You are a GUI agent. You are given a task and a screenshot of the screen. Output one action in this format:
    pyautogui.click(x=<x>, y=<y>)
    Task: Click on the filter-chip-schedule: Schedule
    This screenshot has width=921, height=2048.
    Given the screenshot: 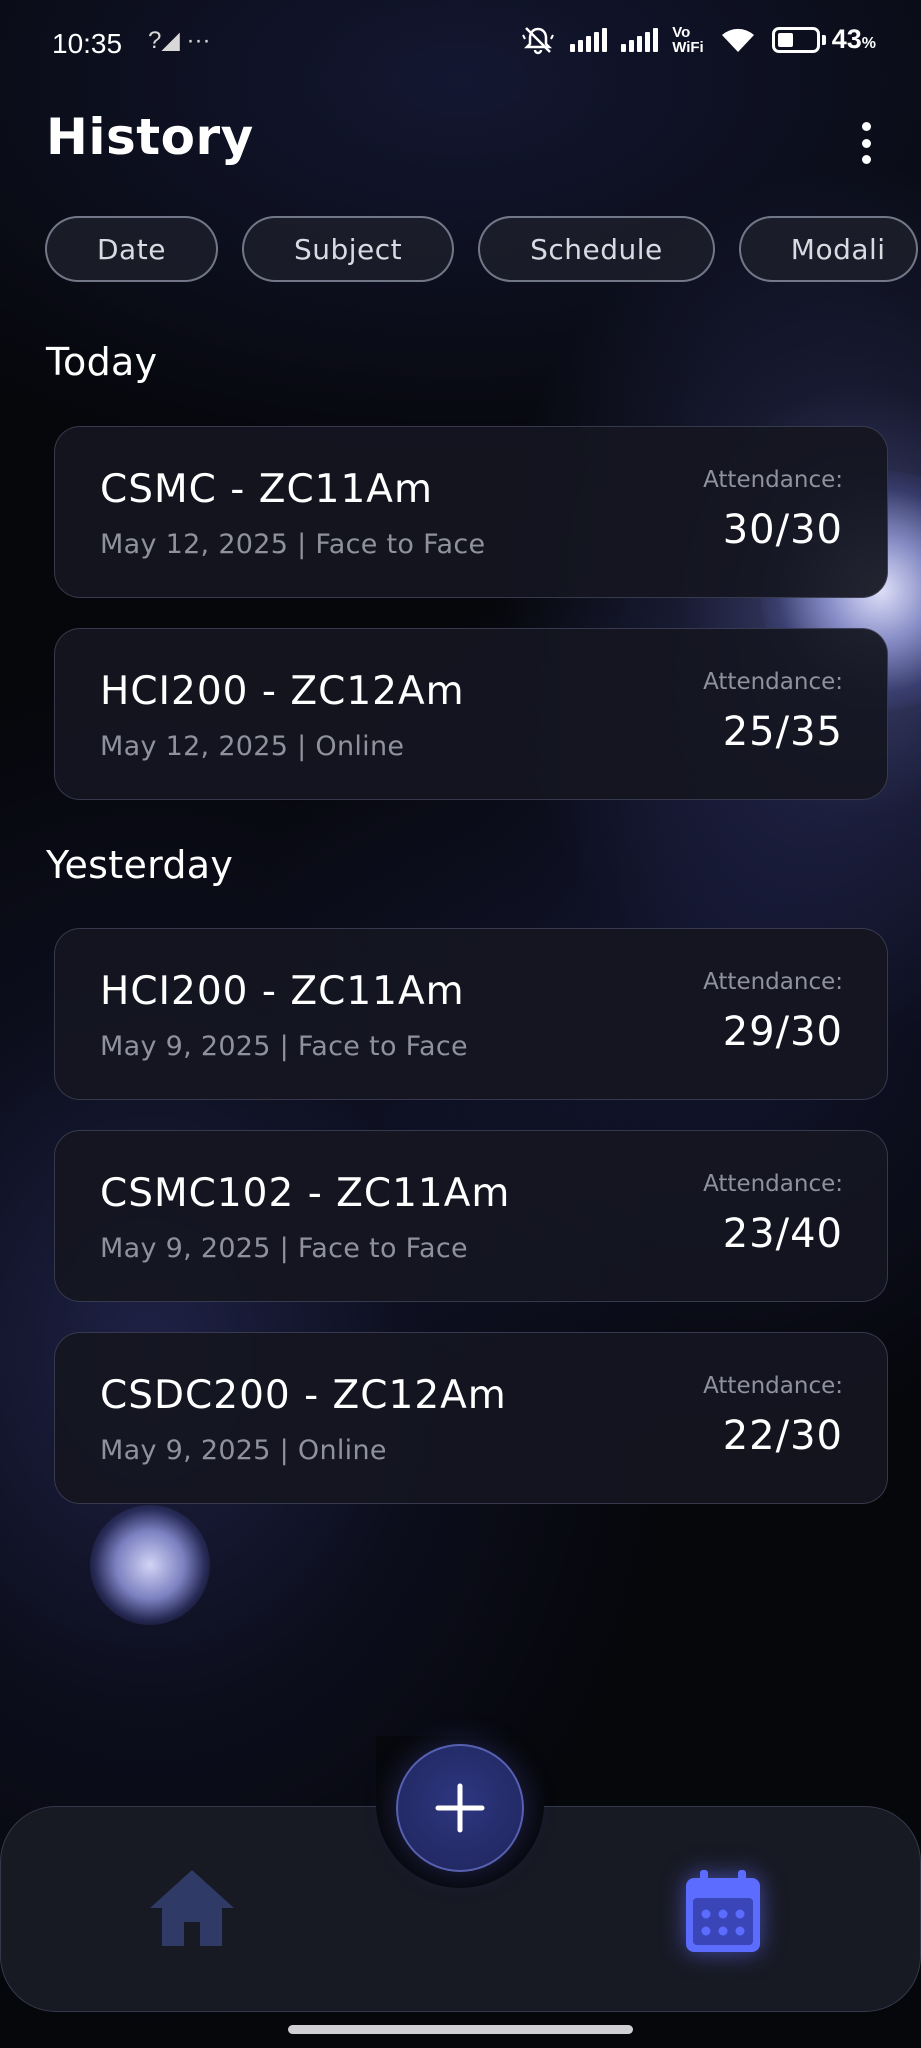 What is the action you would take?
    pyautogui.click(x=596, y=249)
    